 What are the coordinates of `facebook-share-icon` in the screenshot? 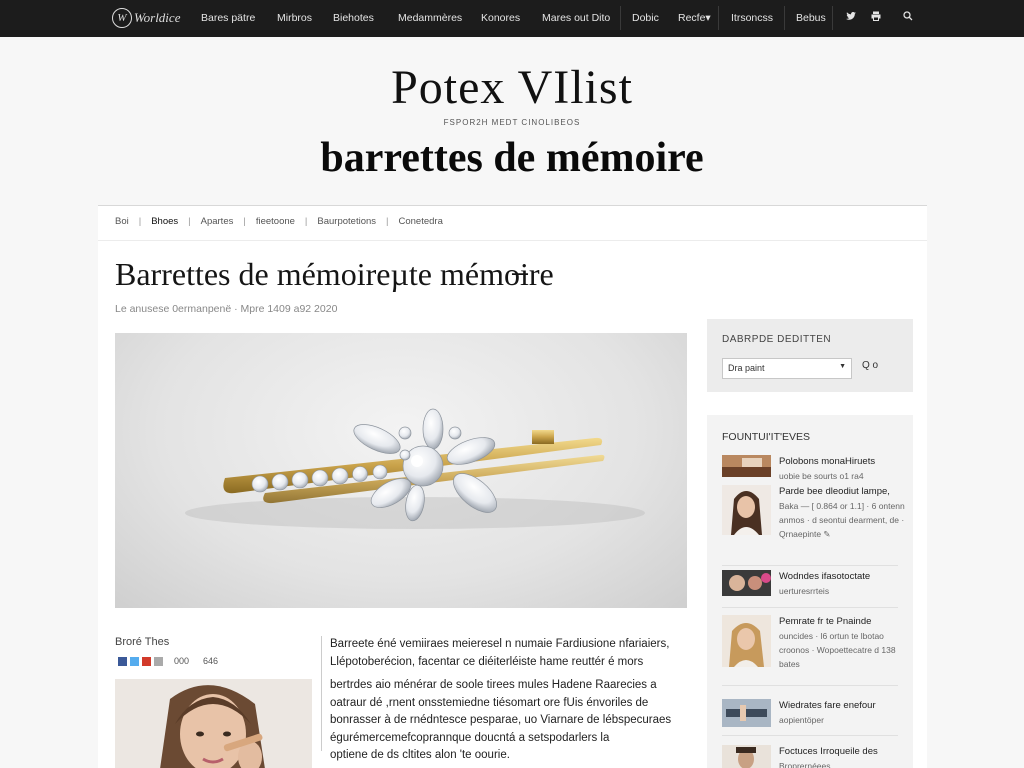 It's located at (122, 661).